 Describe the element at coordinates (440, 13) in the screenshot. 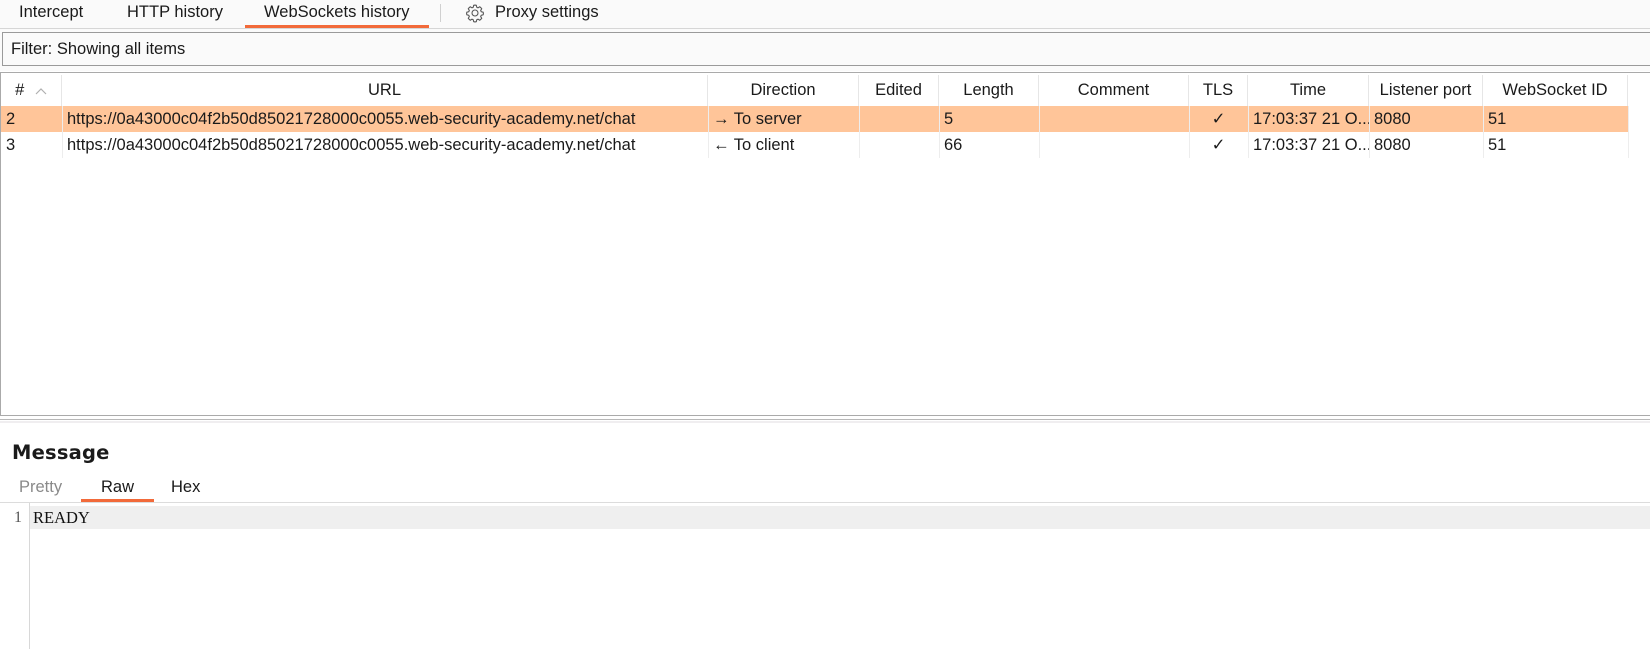

I see `tab-separator` at that location.